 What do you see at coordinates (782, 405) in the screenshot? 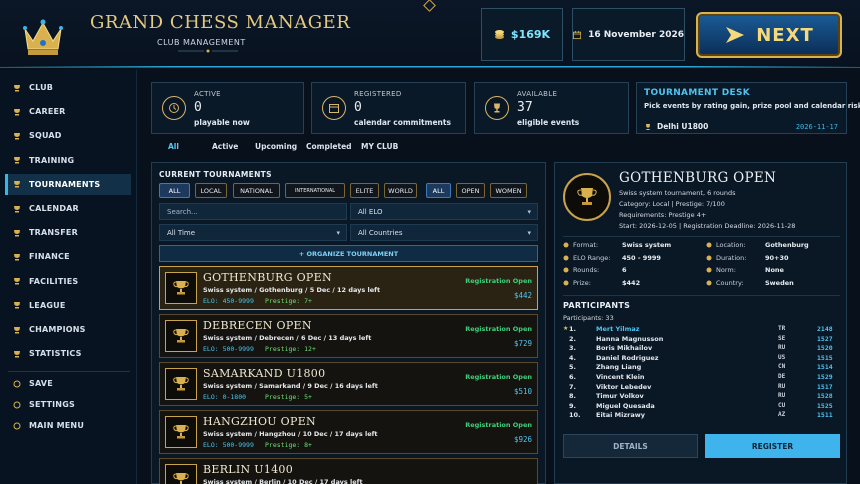
I see `participant-country: CU` at bounding box center [782, 405].